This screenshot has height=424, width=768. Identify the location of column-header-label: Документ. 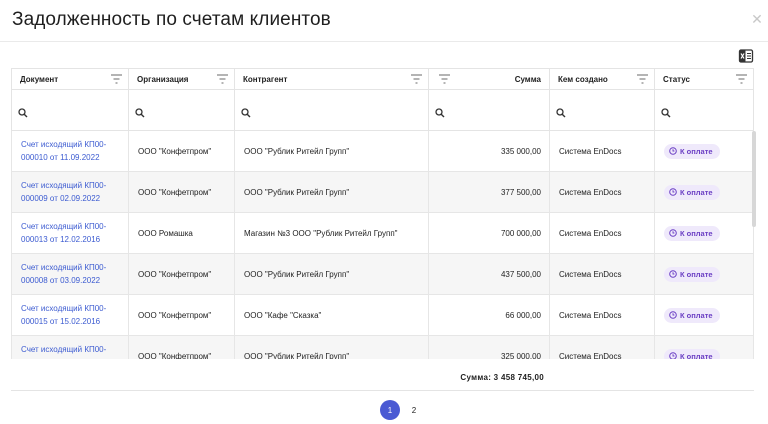
(39, 79).